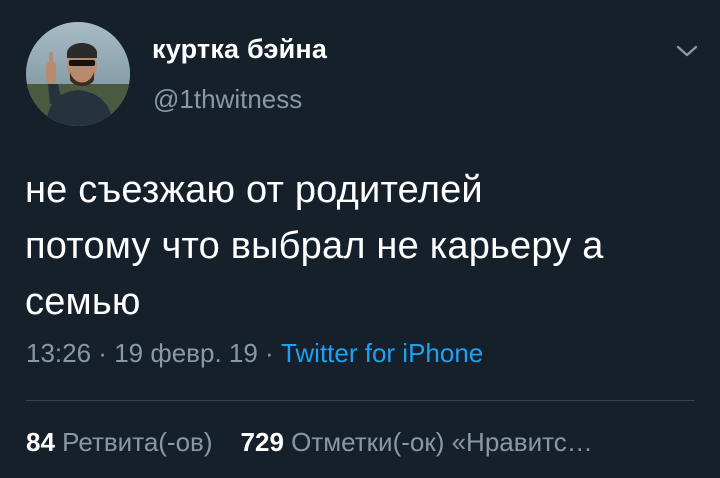  I want to click on tweet-text-line: потому что выбрал не карьеру а, so click(314, 246).